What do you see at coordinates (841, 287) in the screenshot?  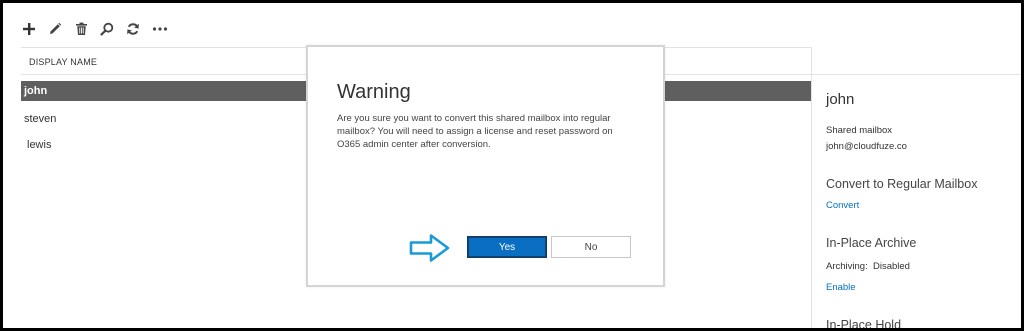 I see `enable-archive-link: Enable` at bounding box center [841, 287].